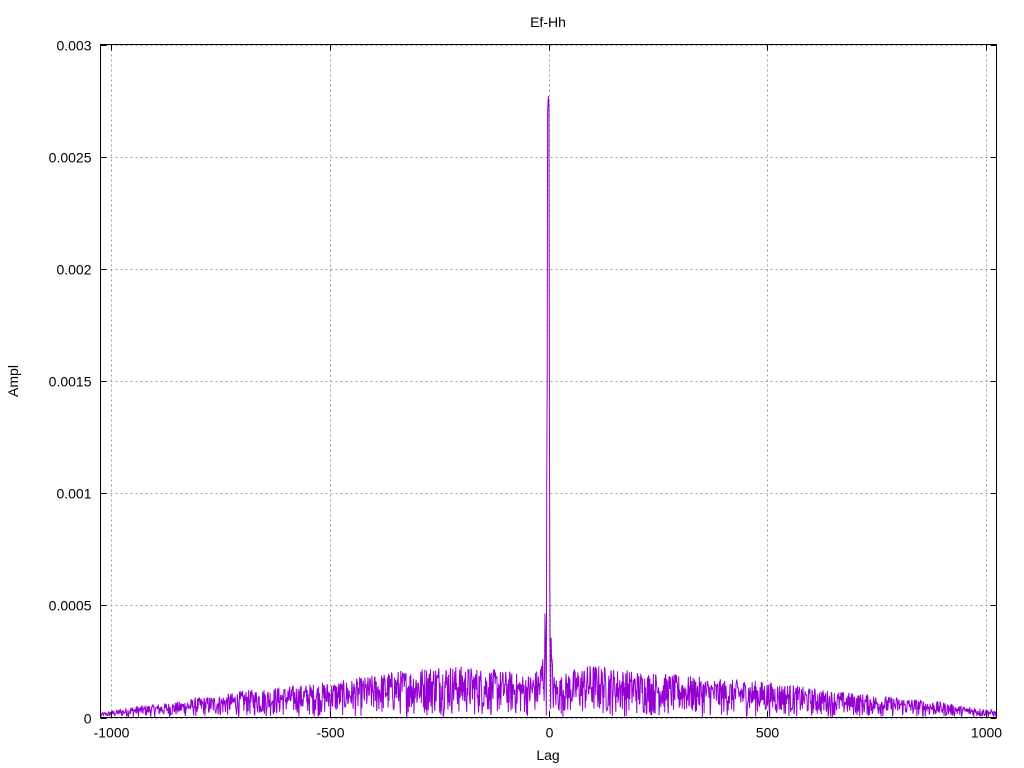 The image size is (1024, 768). Describe the element at coordinates (73, 270) in the screenshot. I see `y-tick-label: 0.002` at that location.